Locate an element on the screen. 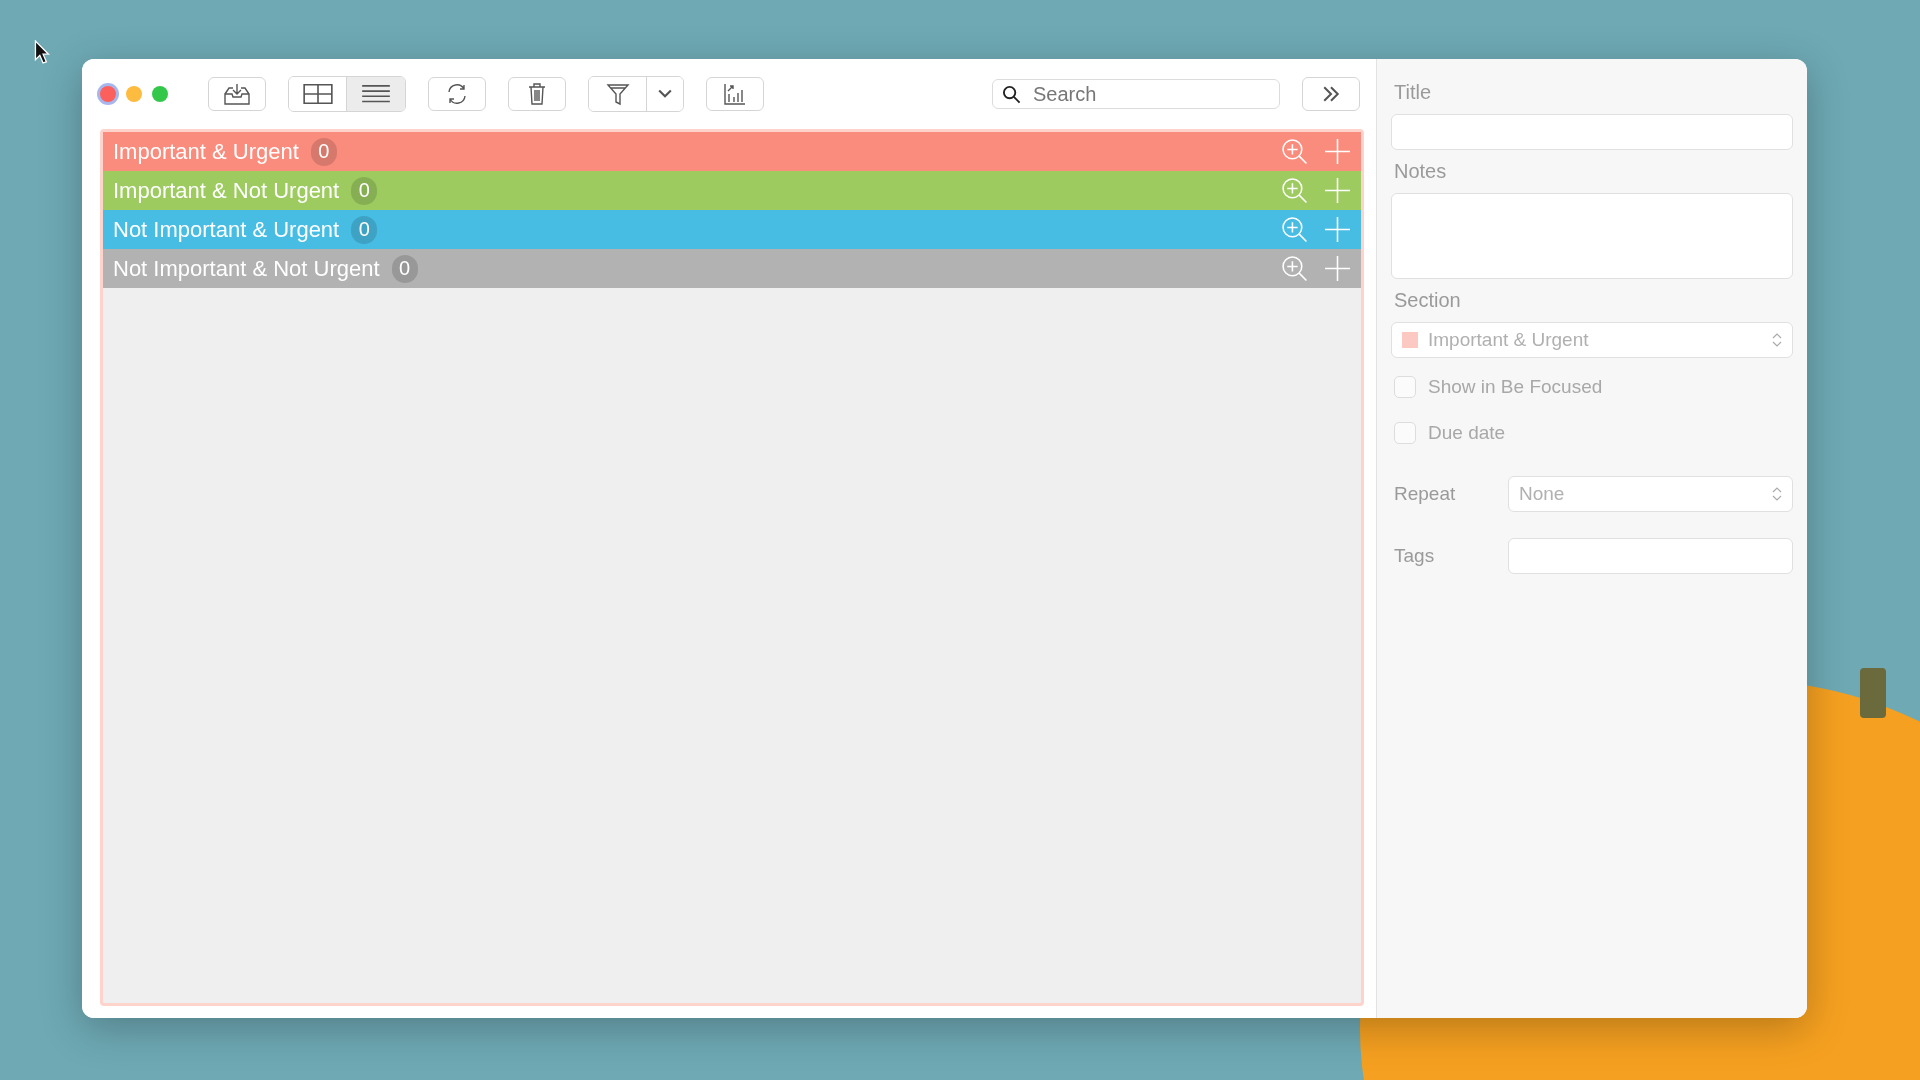 This screenshot has width=1920, height=1080. grid-view-button is located at coordinates (318, 94).